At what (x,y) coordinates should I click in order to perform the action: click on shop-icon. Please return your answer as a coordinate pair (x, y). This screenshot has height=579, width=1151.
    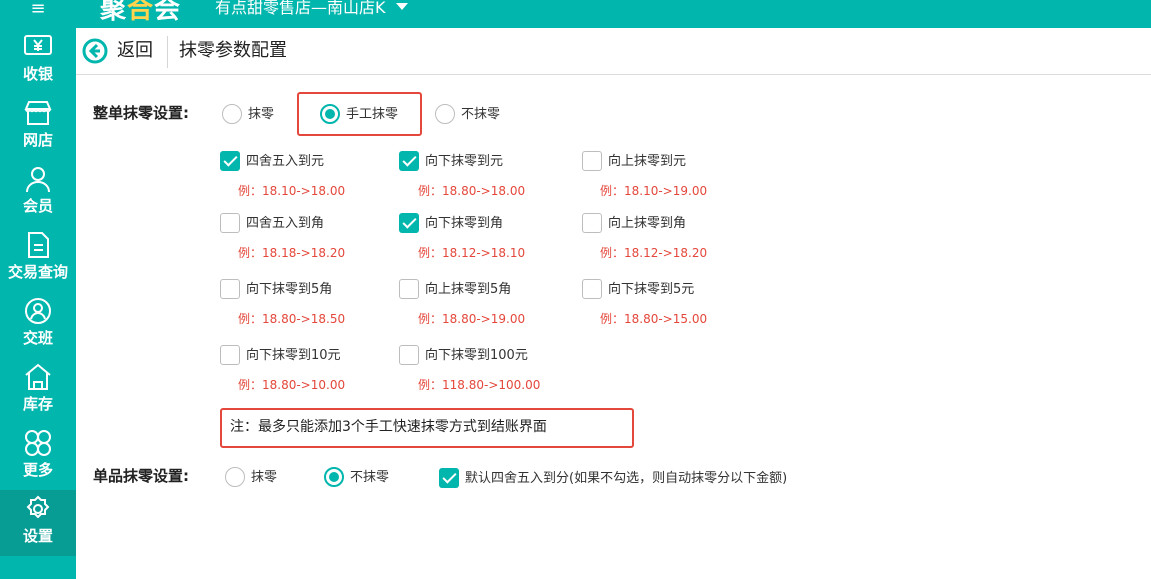
    Looking at the image, I should click on (38, 113).